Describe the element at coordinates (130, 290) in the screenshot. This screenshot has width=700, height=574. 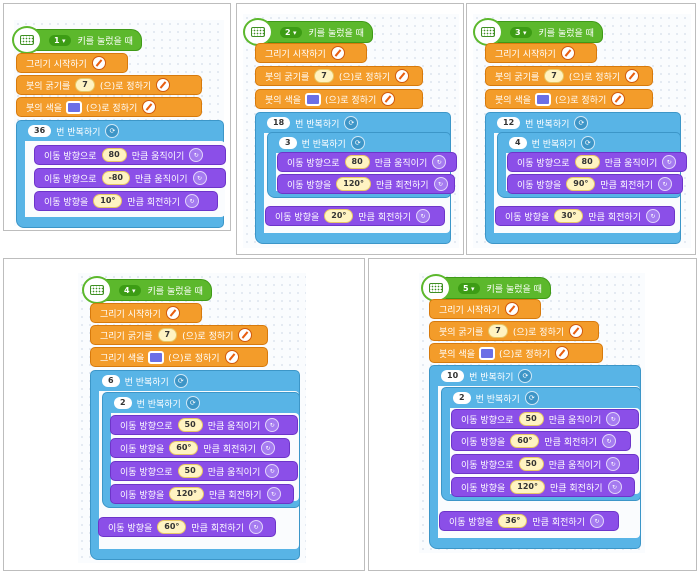
I see `key-dropdown: 4` at that location.